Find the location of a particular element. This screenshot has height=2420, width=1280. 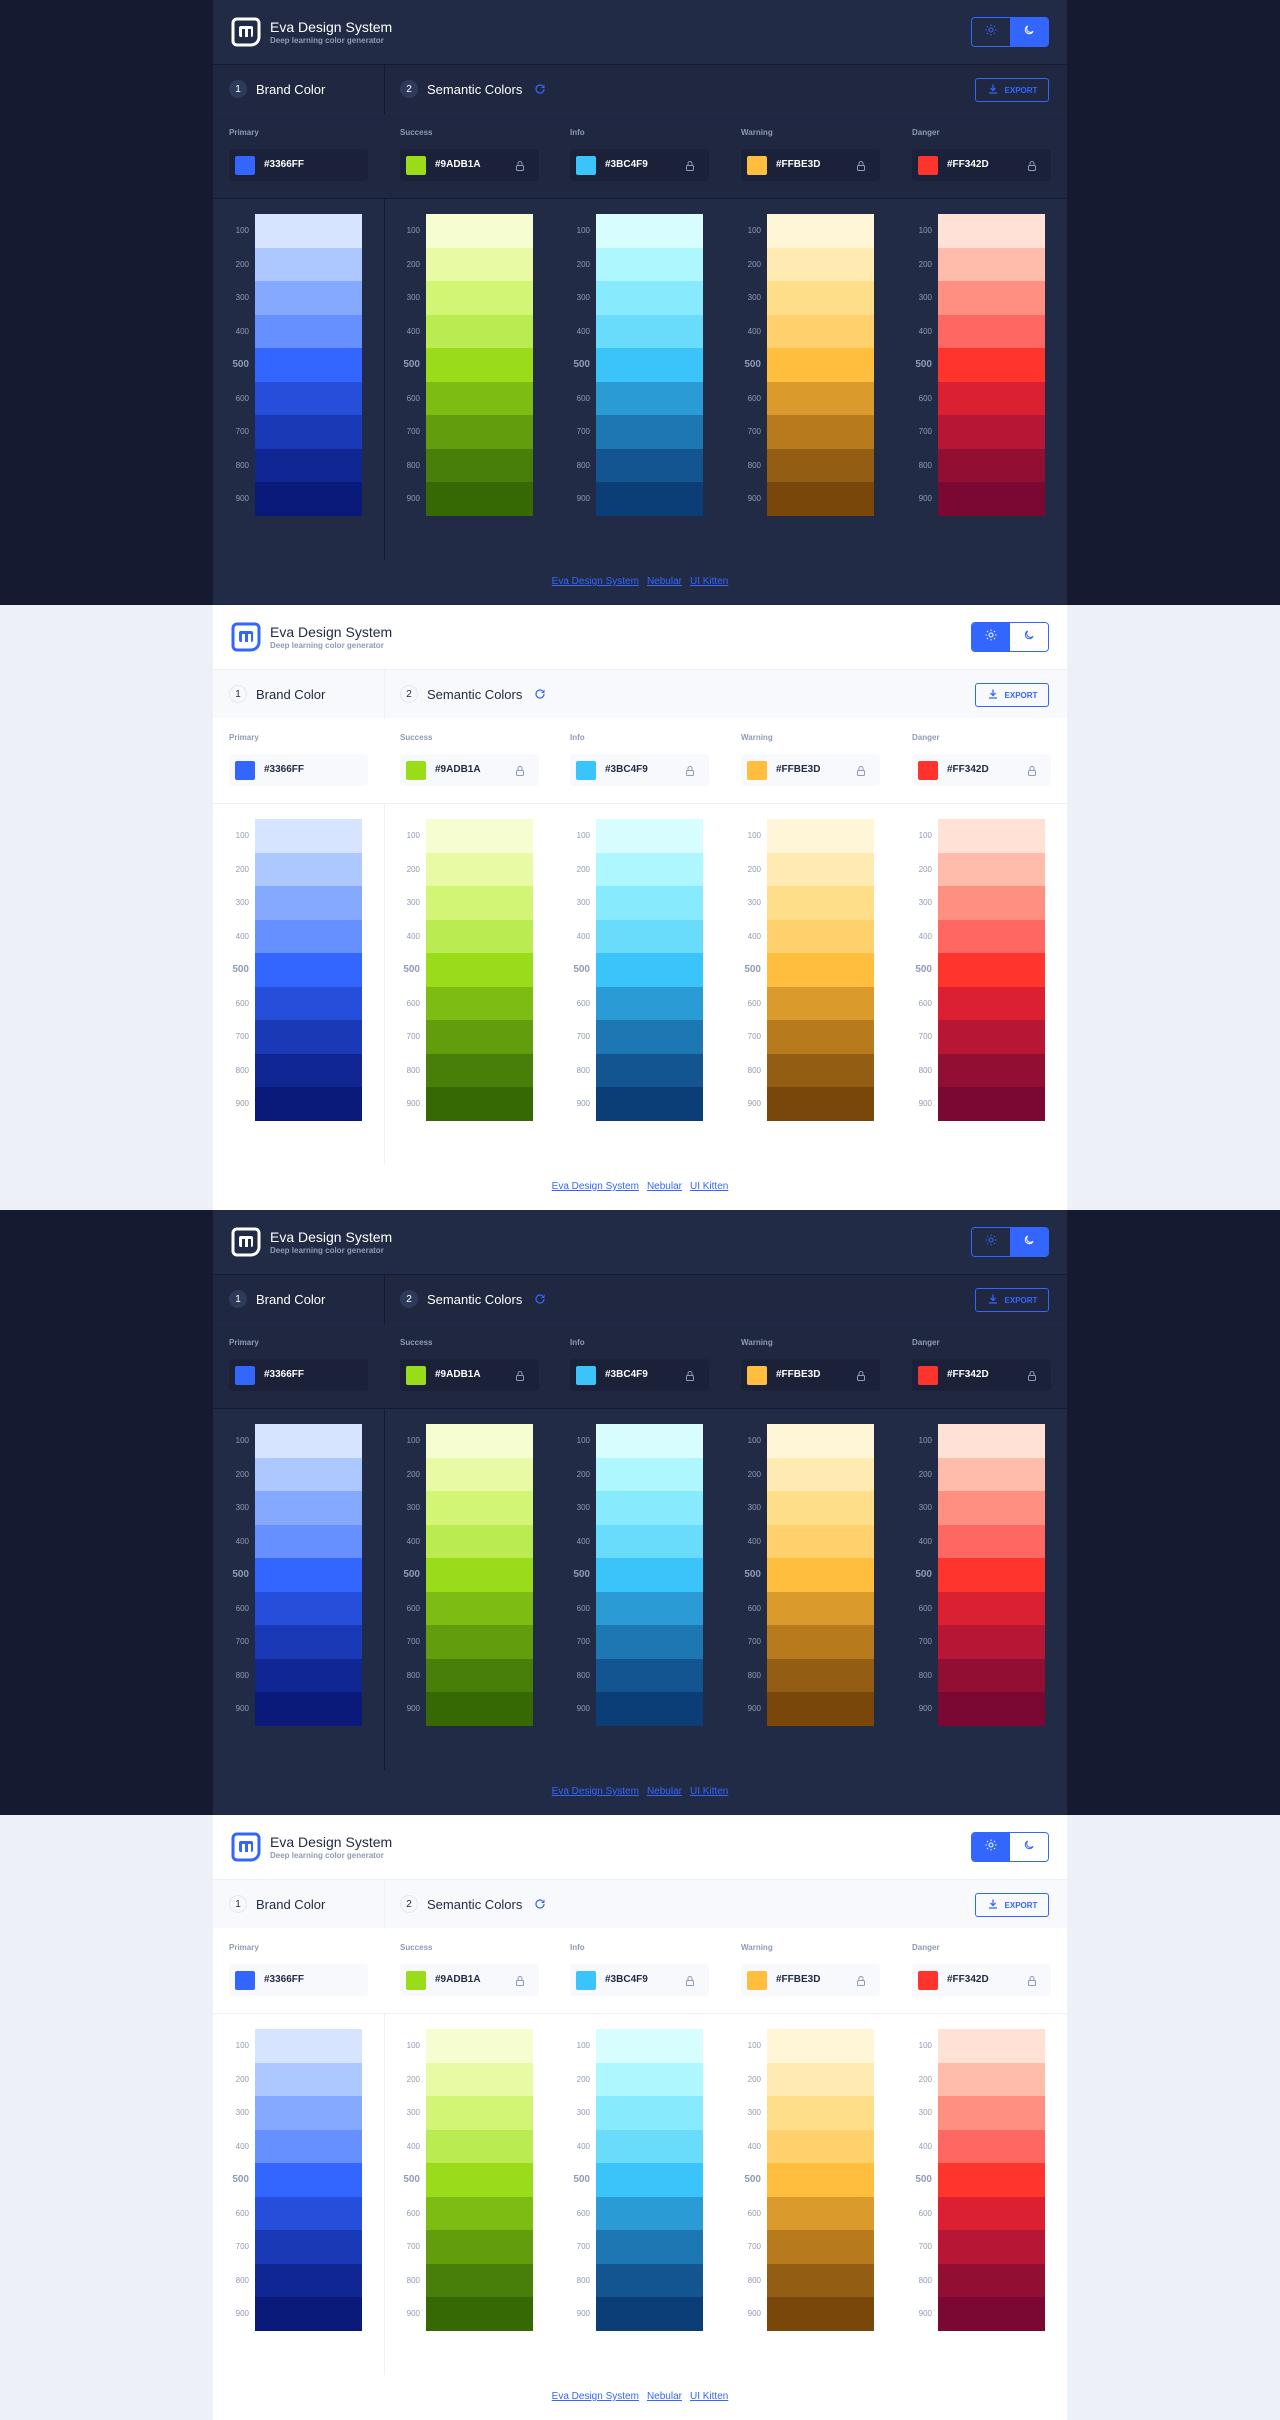

step-1: 1 Brand Color is located at coordinates (277, 694).